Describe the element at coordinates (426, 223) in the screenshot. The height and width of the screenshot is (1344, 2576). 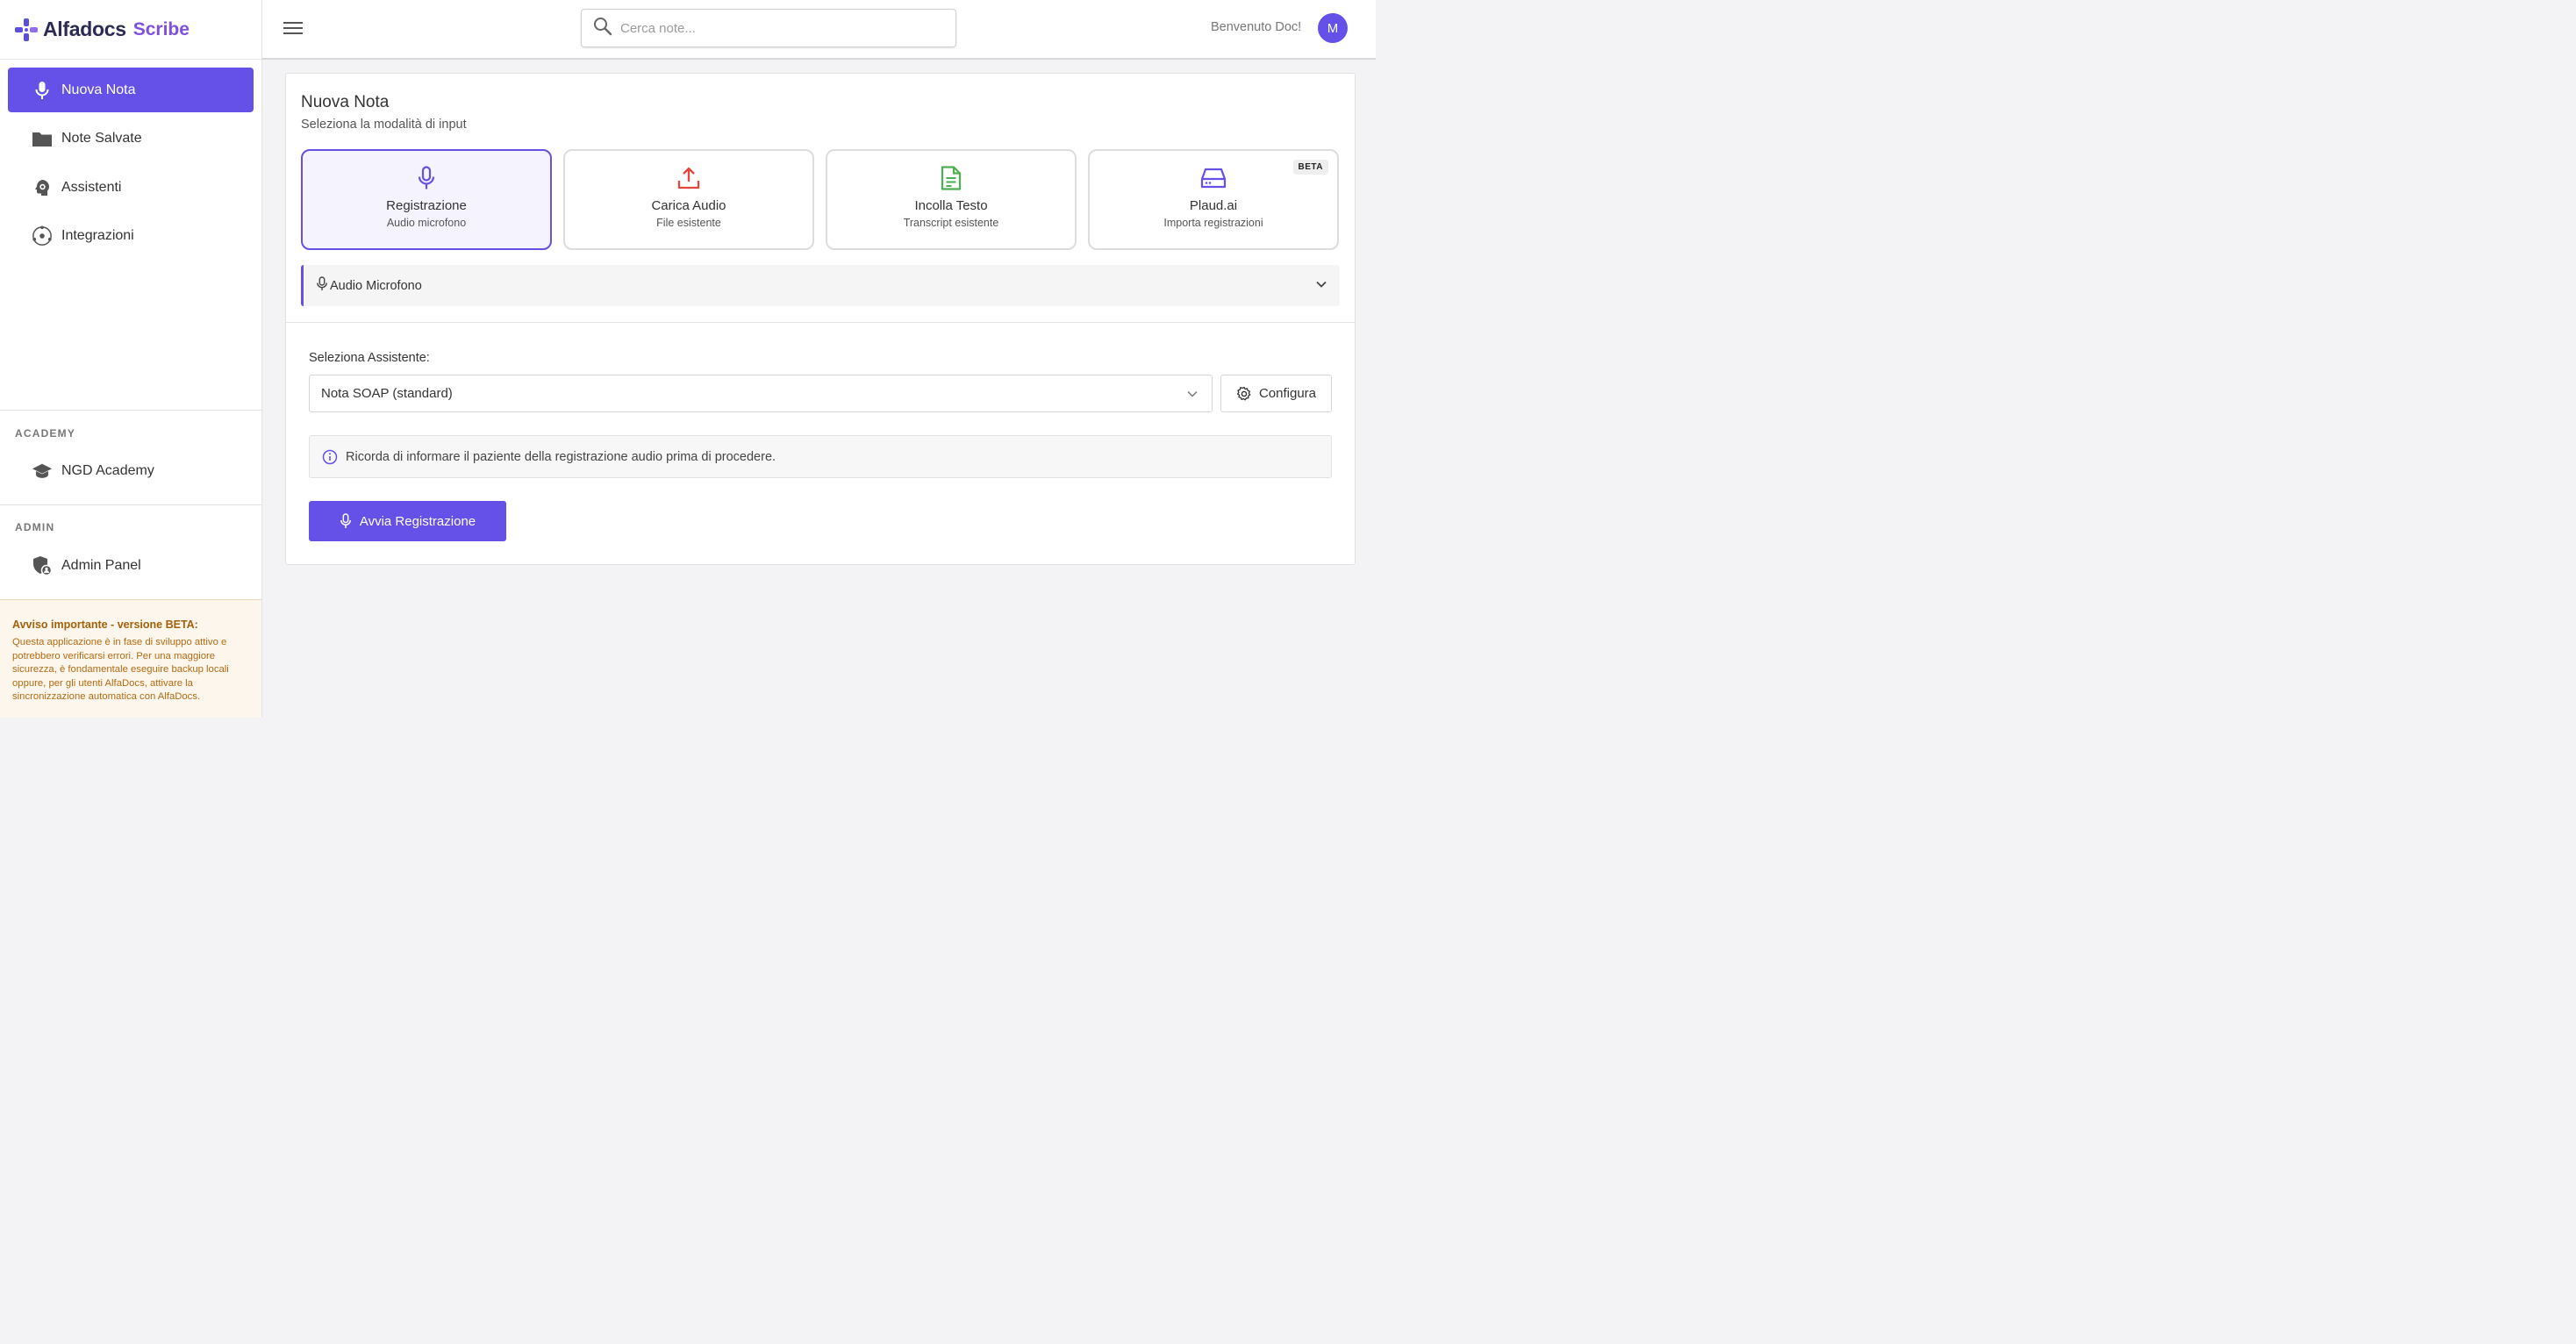
I see `mode-subtitle: Audio microfono` at that location.